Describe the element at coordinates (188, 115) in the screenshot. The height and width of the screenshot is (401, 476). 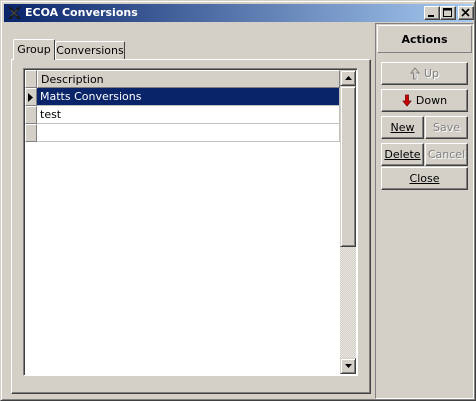
I see `table-row: test` at that location.